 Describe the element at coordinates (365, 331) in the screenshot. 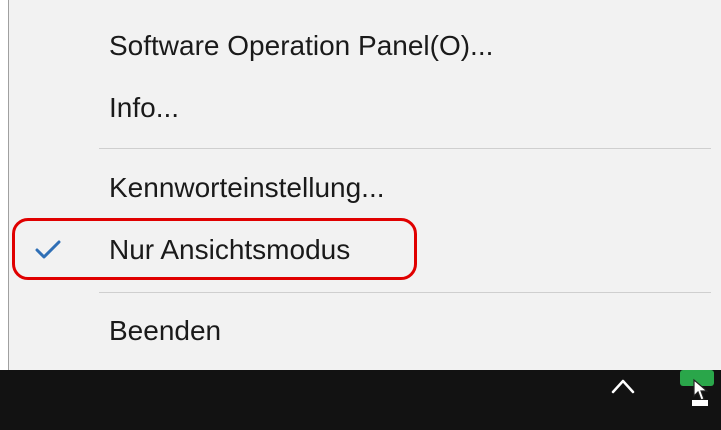

I see `menu-item-beenden: Beenden` at that location.